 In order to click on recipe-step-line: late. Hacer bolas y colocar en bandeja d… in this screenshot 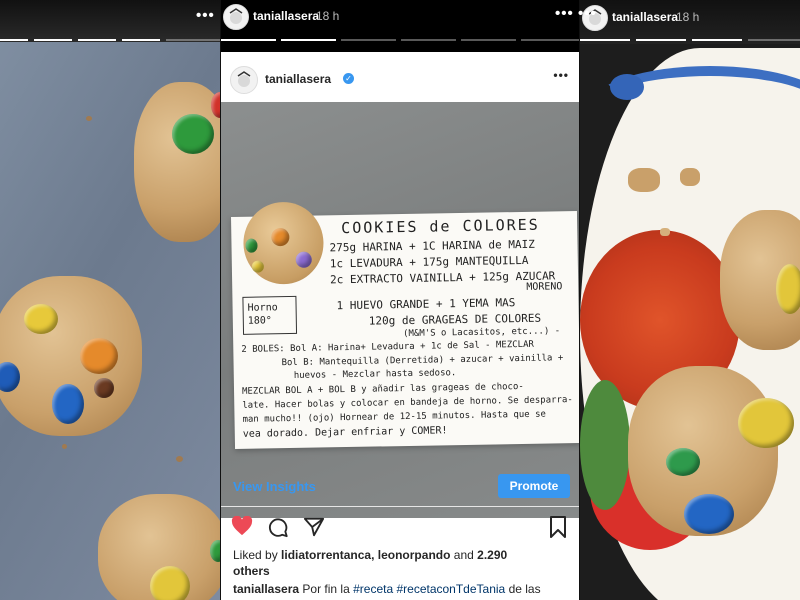, I will do `click(407, 403)`.